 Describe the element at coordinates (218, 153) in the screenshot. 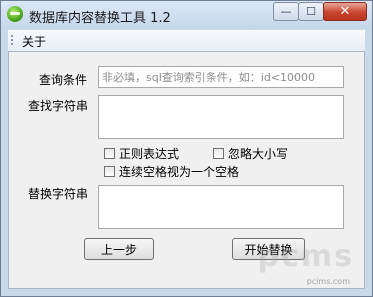

I see `ignore-case-checkbox-box` at that location.